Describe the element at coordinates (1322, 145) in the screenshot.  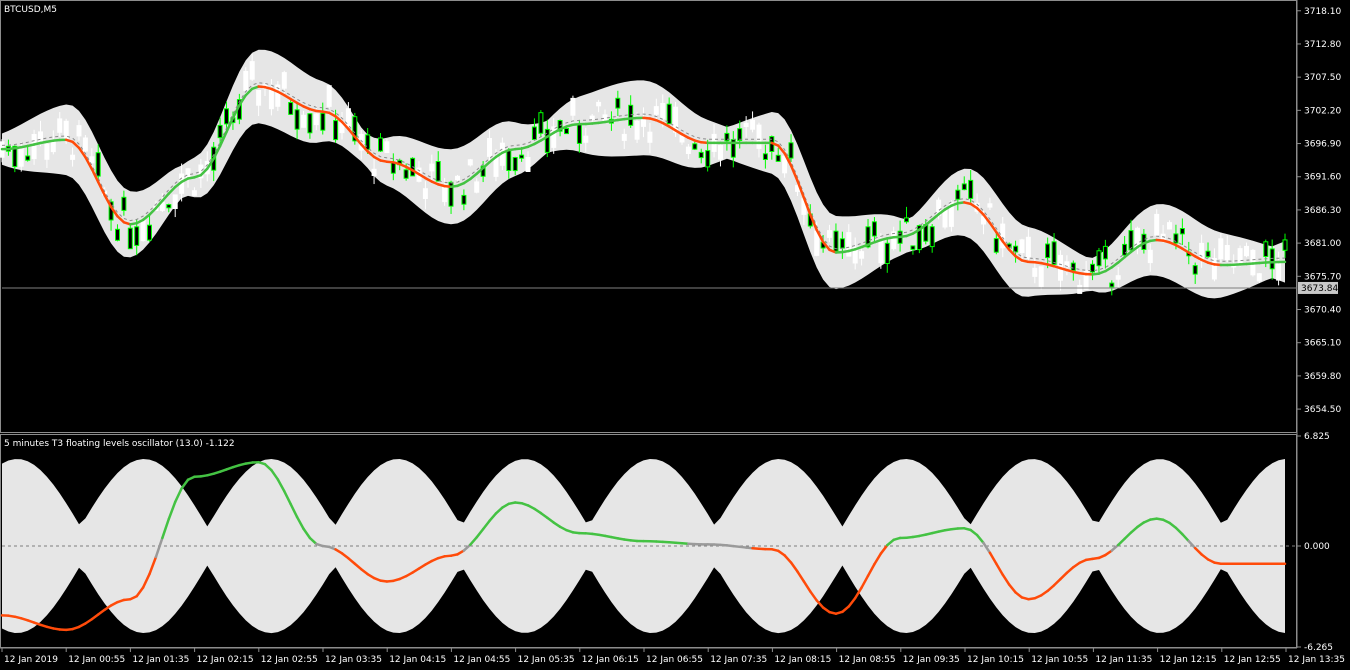
I see `price-tick-label: 3696.90` at that location.